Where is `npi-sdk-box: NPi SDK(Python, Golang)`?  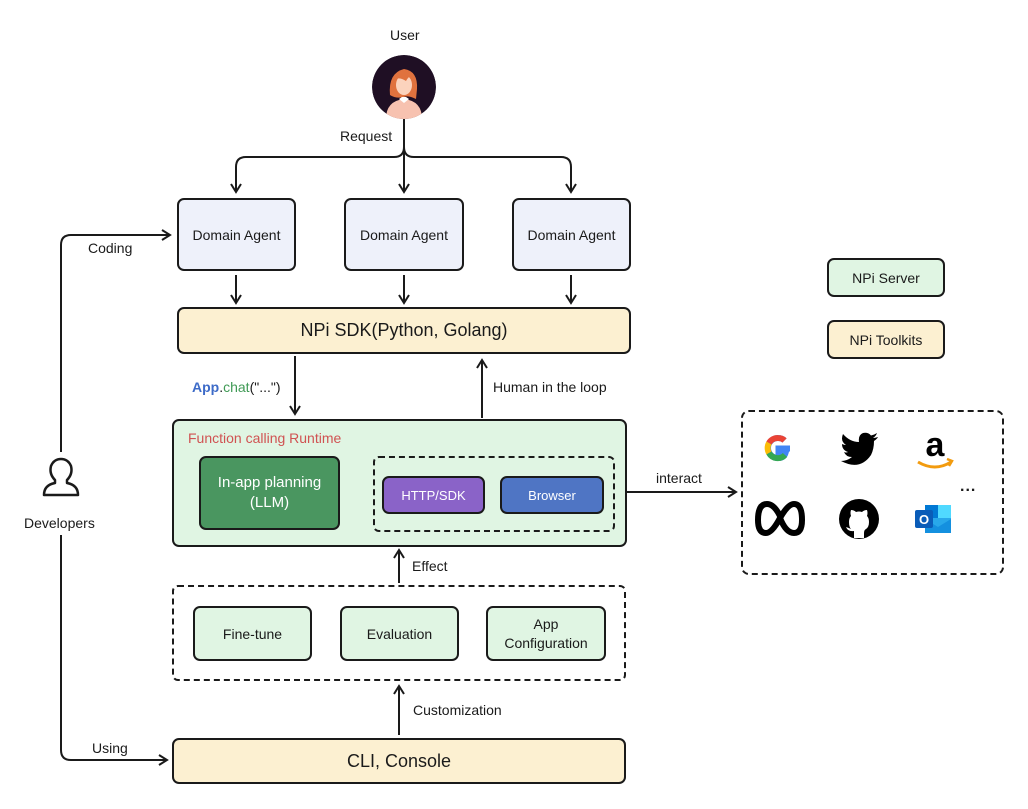 npi-sdk-box: NPi SDK(Python, Golang) is located at coordinates (404, 330).